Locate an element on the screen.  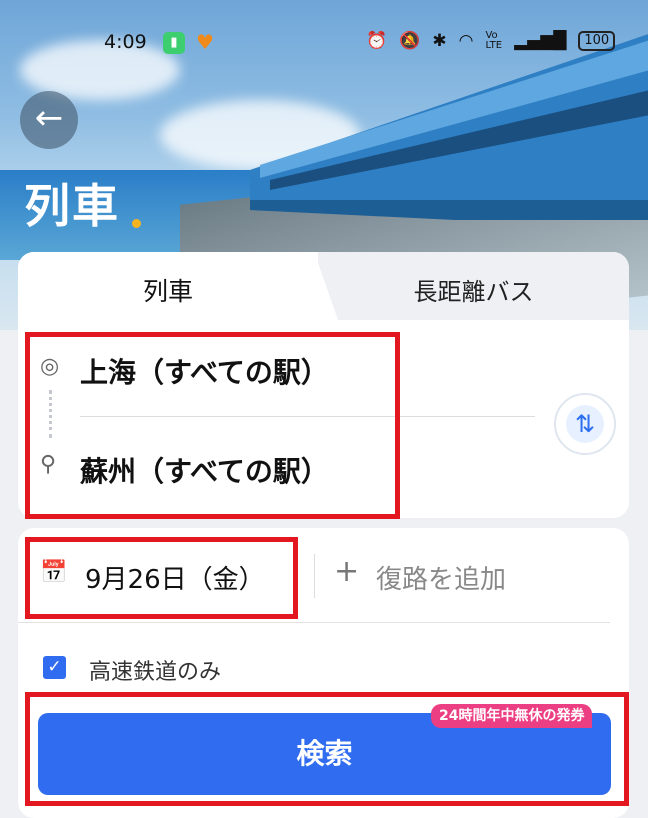
add-return-trip: 復路を追加 is located at coordinates (441, 577).